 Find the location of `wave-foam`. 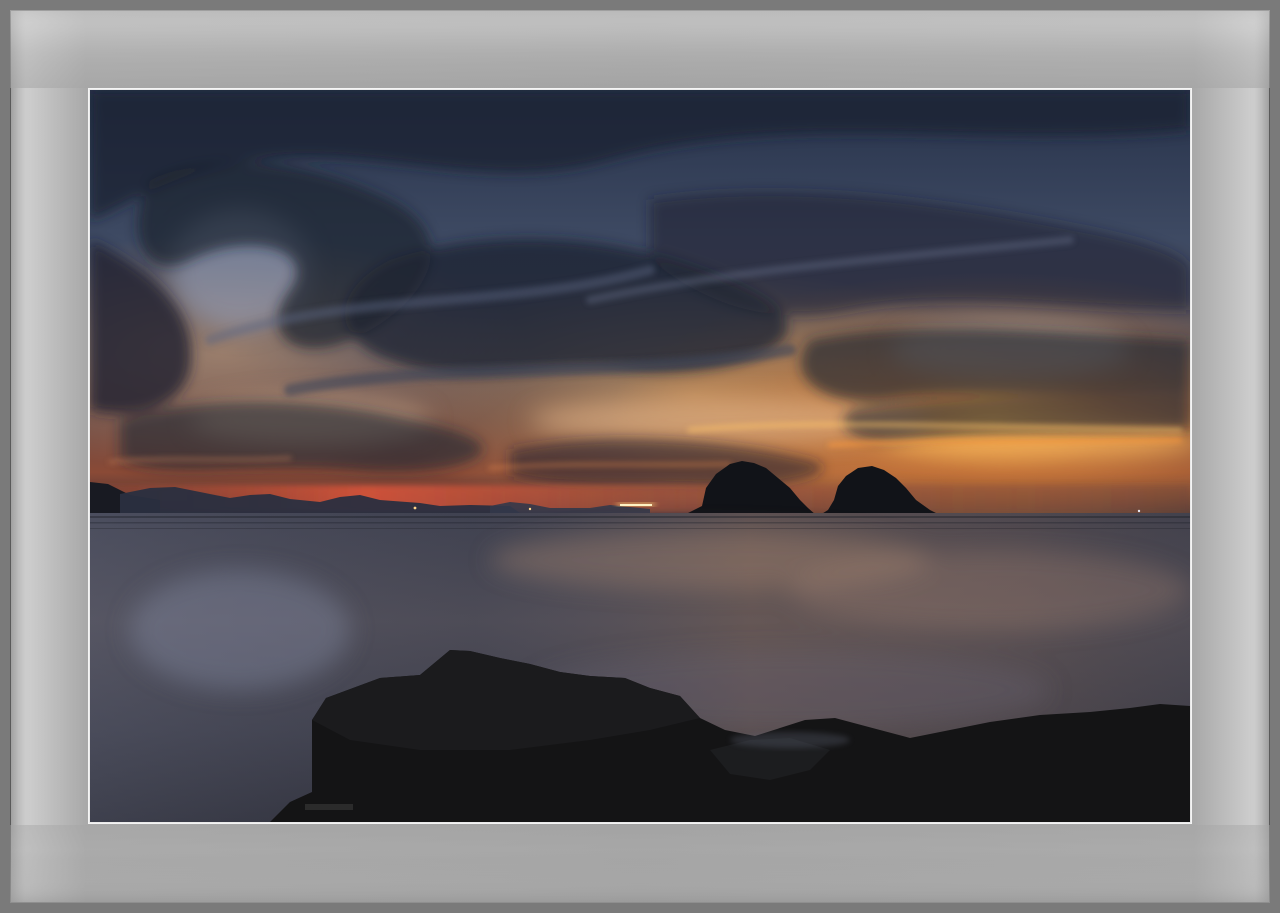

wave-foam is located at coordinates (790, 740).